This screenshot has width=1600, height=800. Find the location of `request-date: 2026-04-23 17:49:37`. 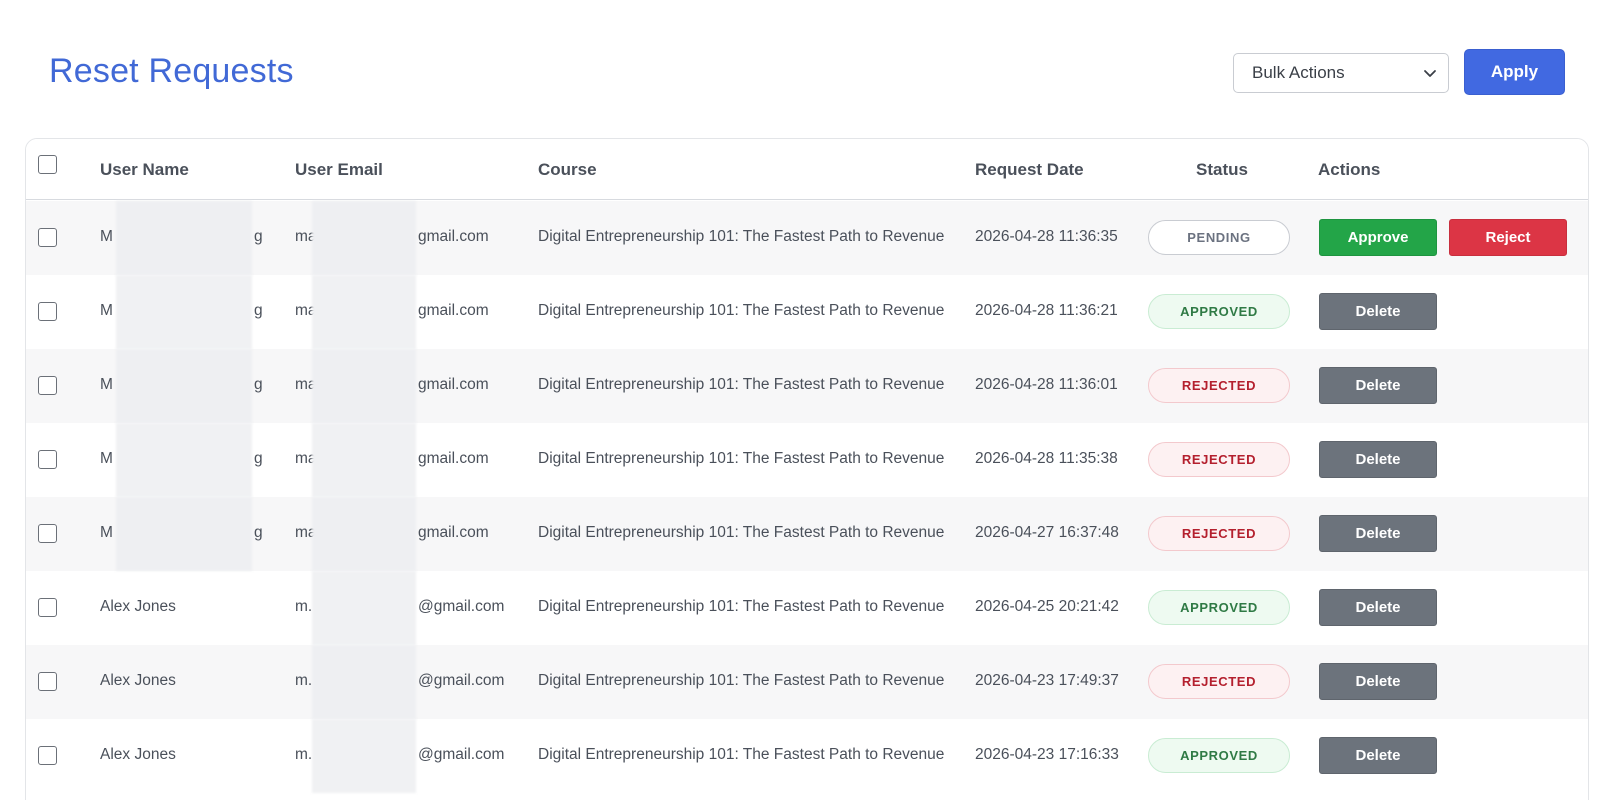

request-date: 2026-04-23 17:49:37 is located at coordinates (1047, 680).